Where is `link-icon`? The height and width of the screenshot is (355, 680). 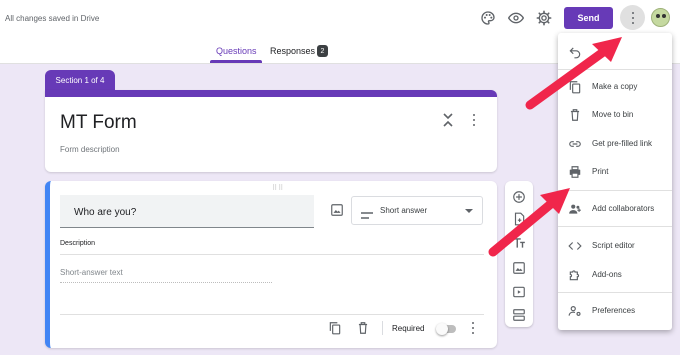 link-icon is located at coordinates (575, 144).